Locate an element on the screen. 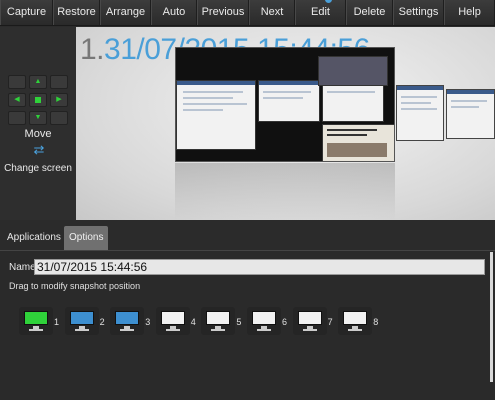 This screenshot has width=495, height=400. image-block is located at coordinates (357, 150).